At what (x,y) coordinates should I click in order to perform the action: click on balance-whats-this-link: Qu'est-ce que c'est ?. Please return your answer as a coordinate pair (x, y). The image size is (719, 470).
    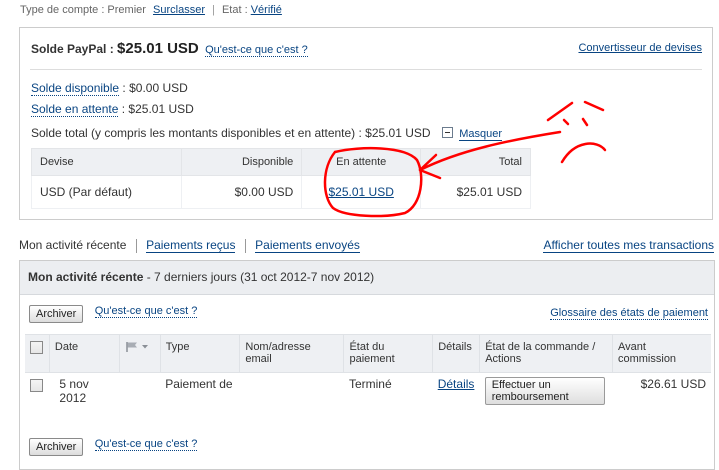
    Looking at the image, I should click on (256, 50).